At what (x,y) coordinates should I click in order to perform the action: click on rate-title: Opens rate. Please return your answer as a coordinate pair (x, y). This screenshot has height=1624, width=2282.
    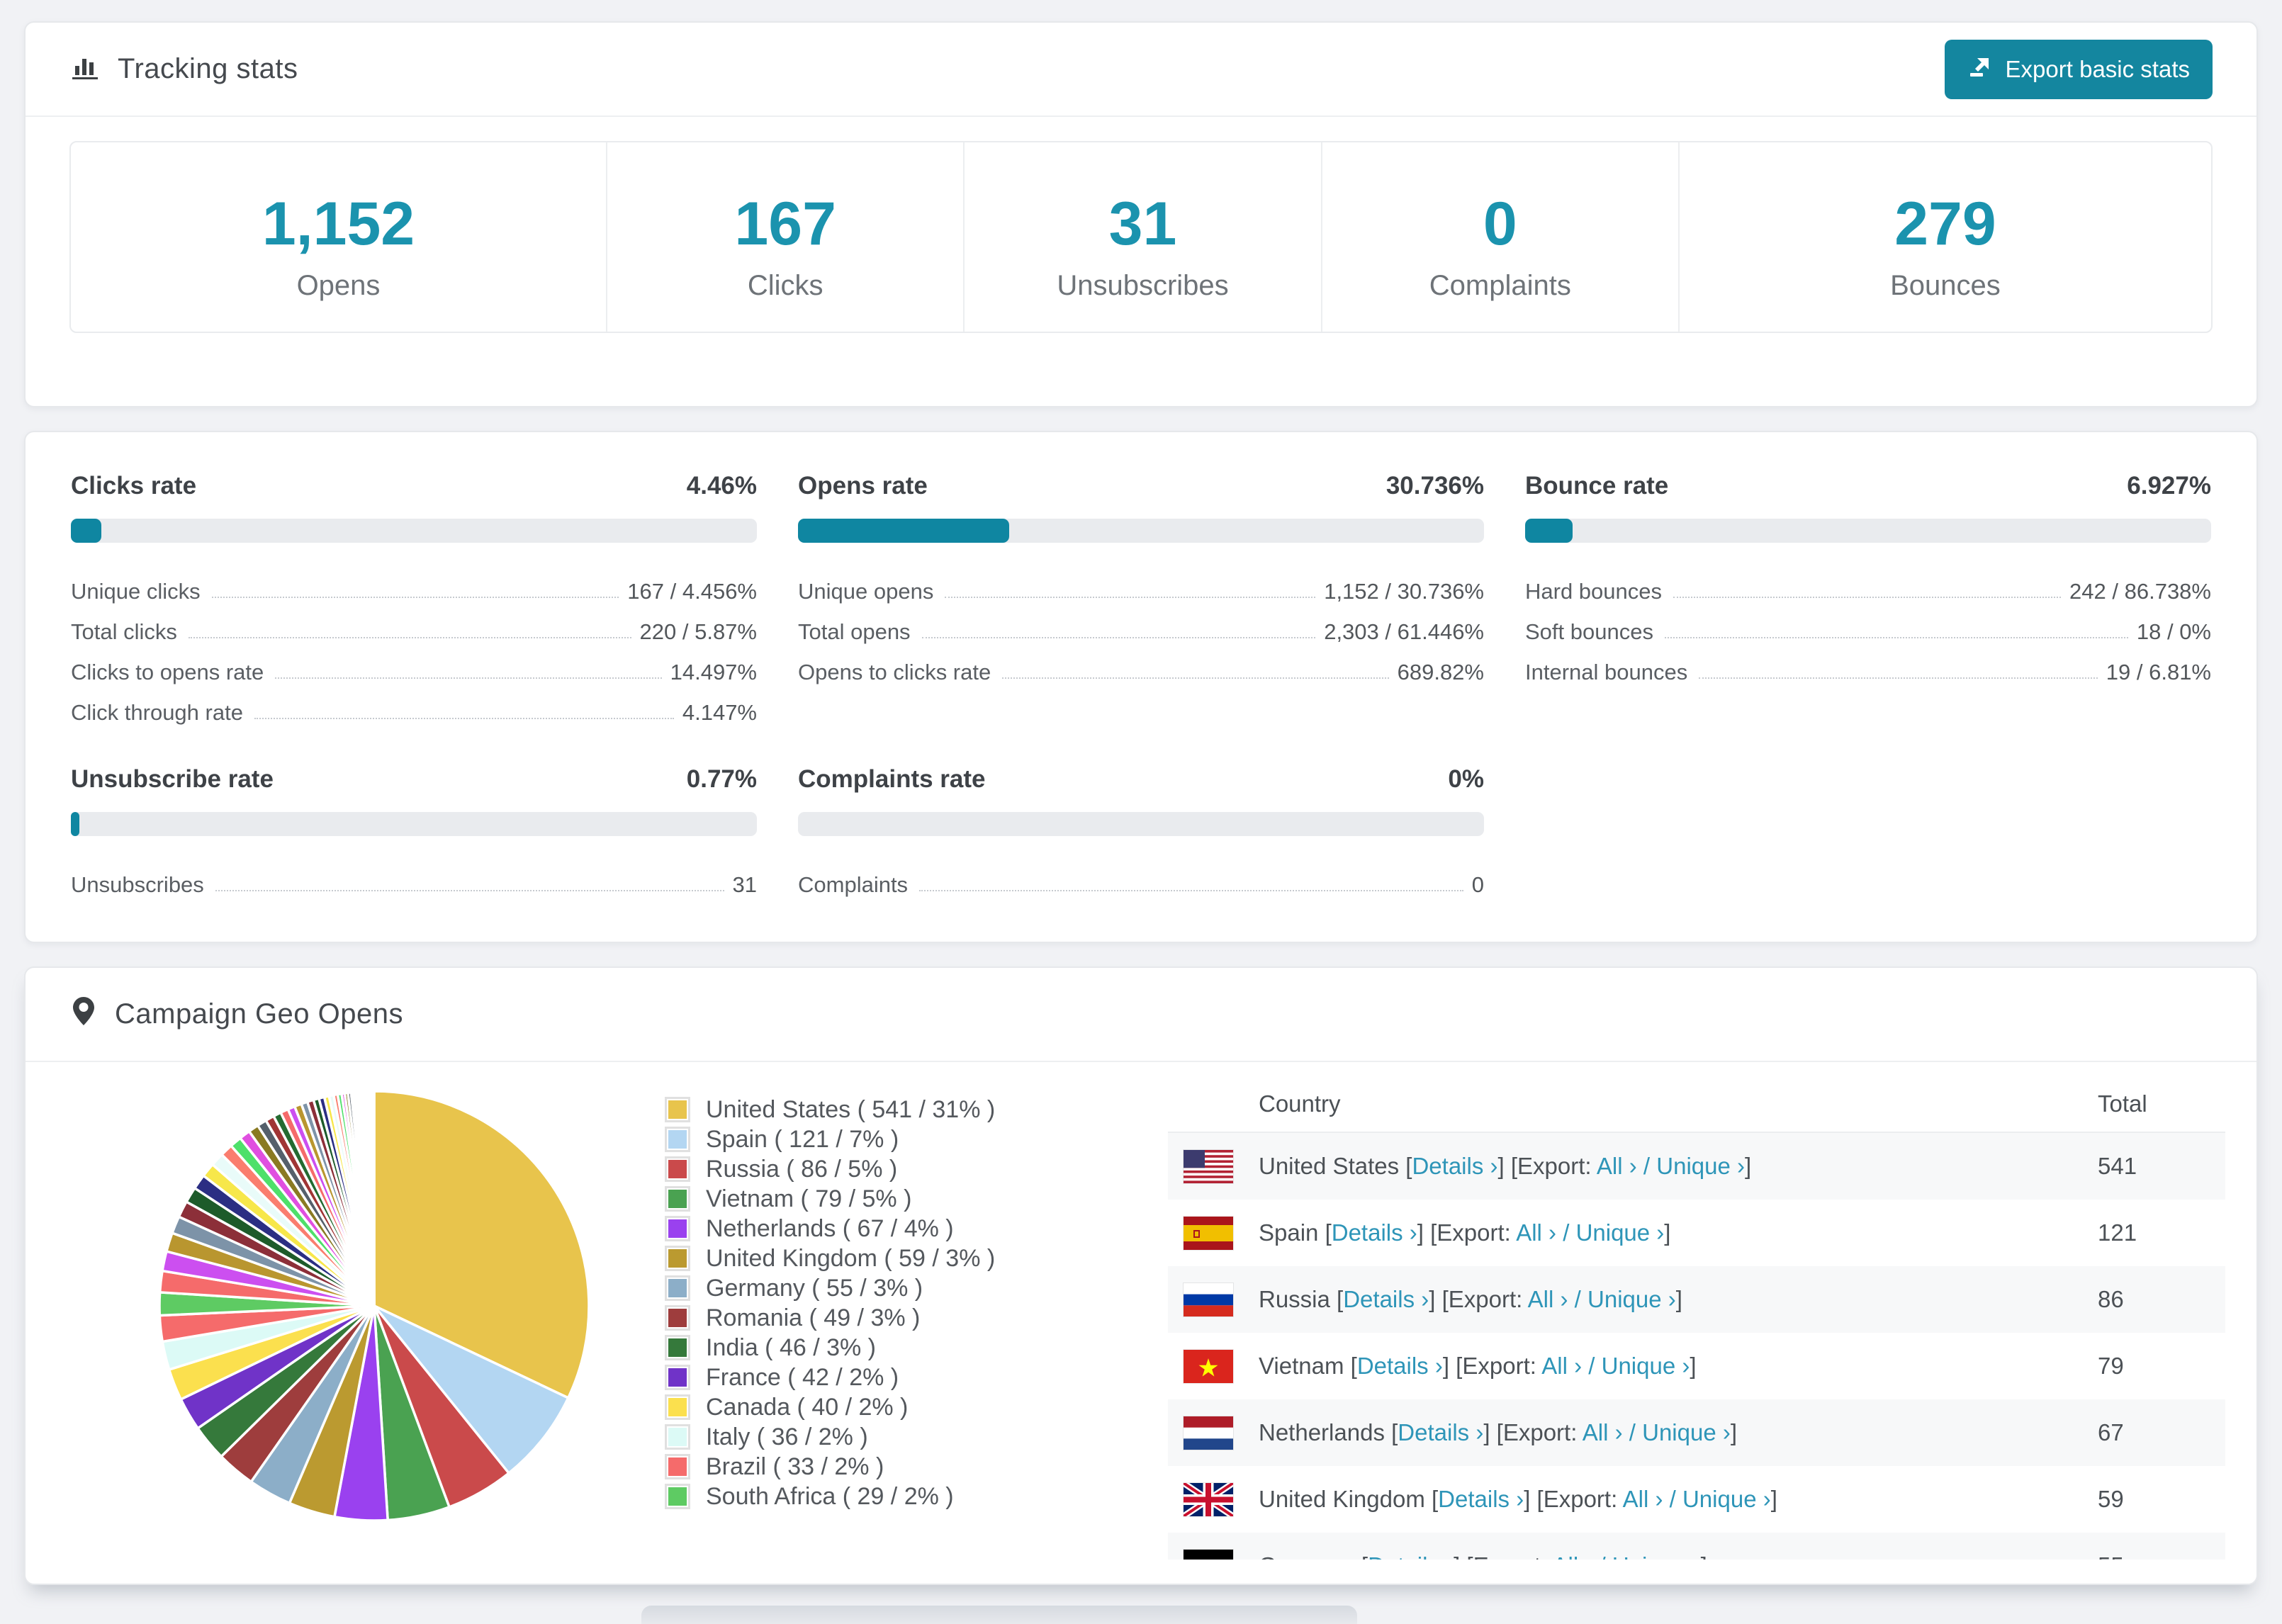
    Looking at the image, I should click on (863, 486).